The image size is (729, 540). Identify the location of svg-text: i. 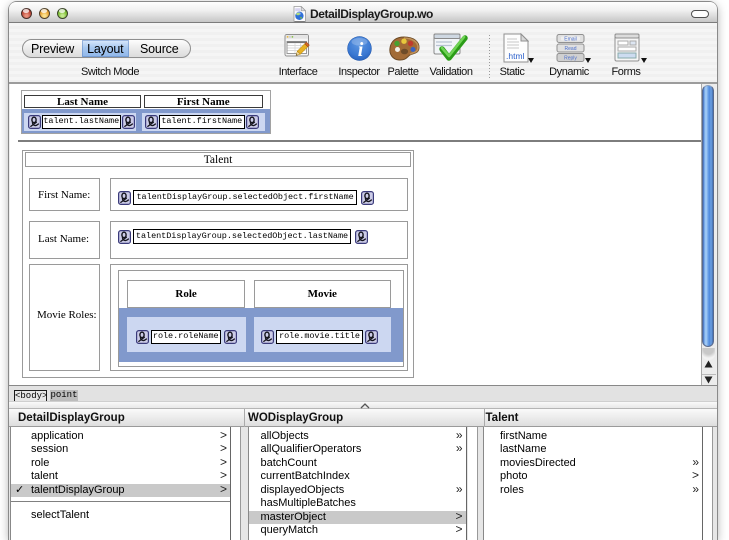
(361, 50).